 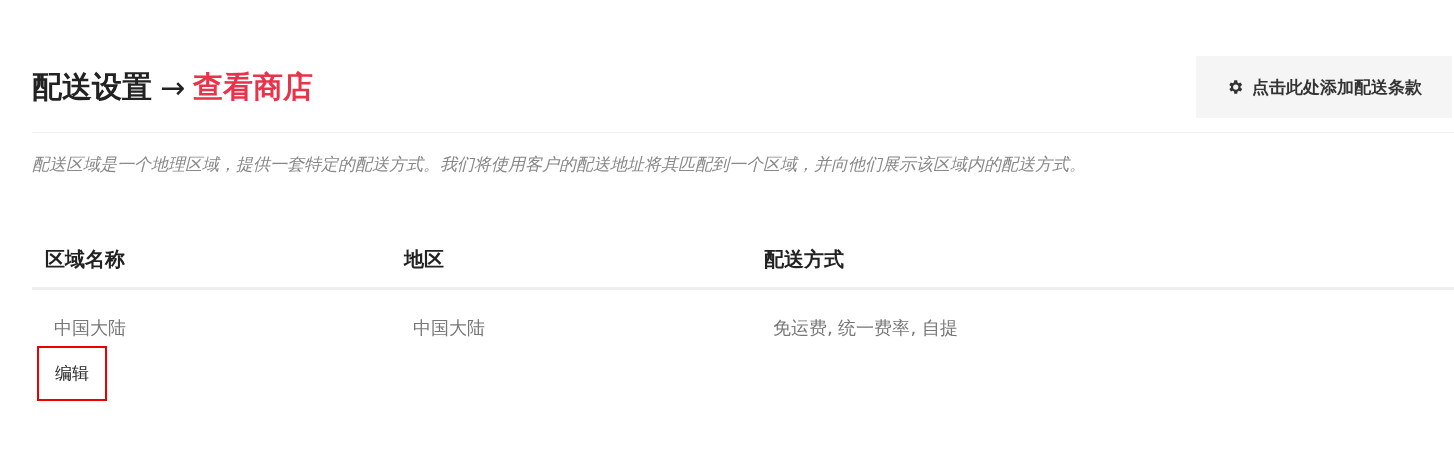 What do you see at coordinates (89, 328) in the screenshot?
I see `zone-name: 中国大陆` at bounding box center [89, 328].